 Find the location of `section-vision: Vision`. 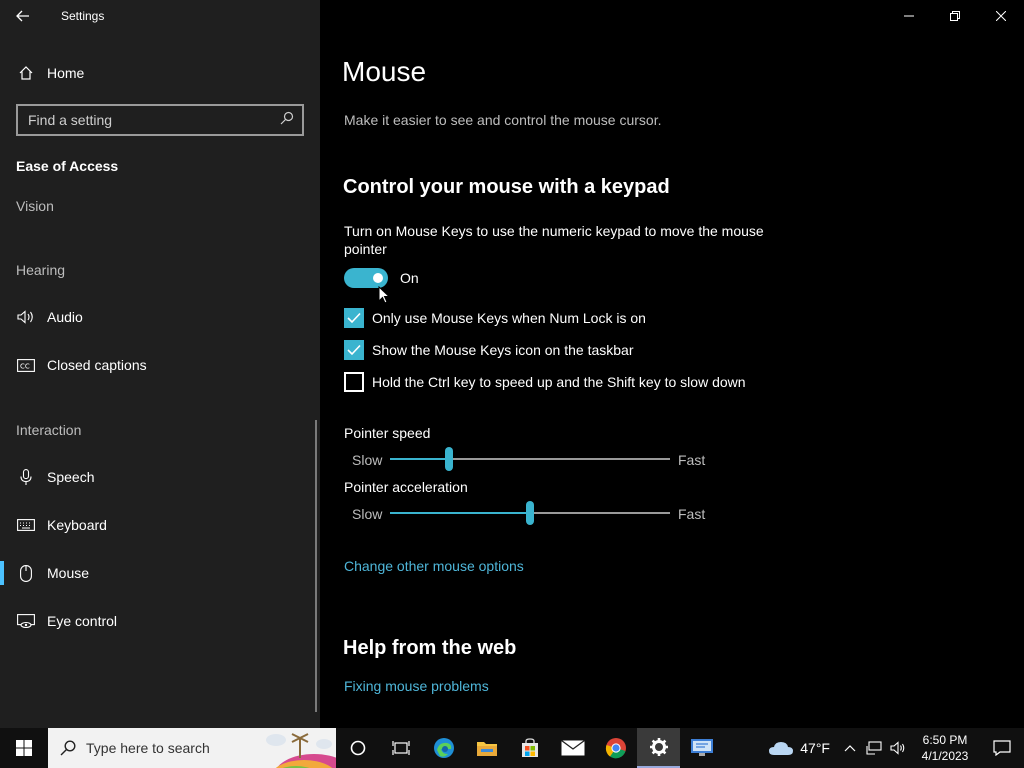

section-vision: Vision is located at coordinates (35, 206).